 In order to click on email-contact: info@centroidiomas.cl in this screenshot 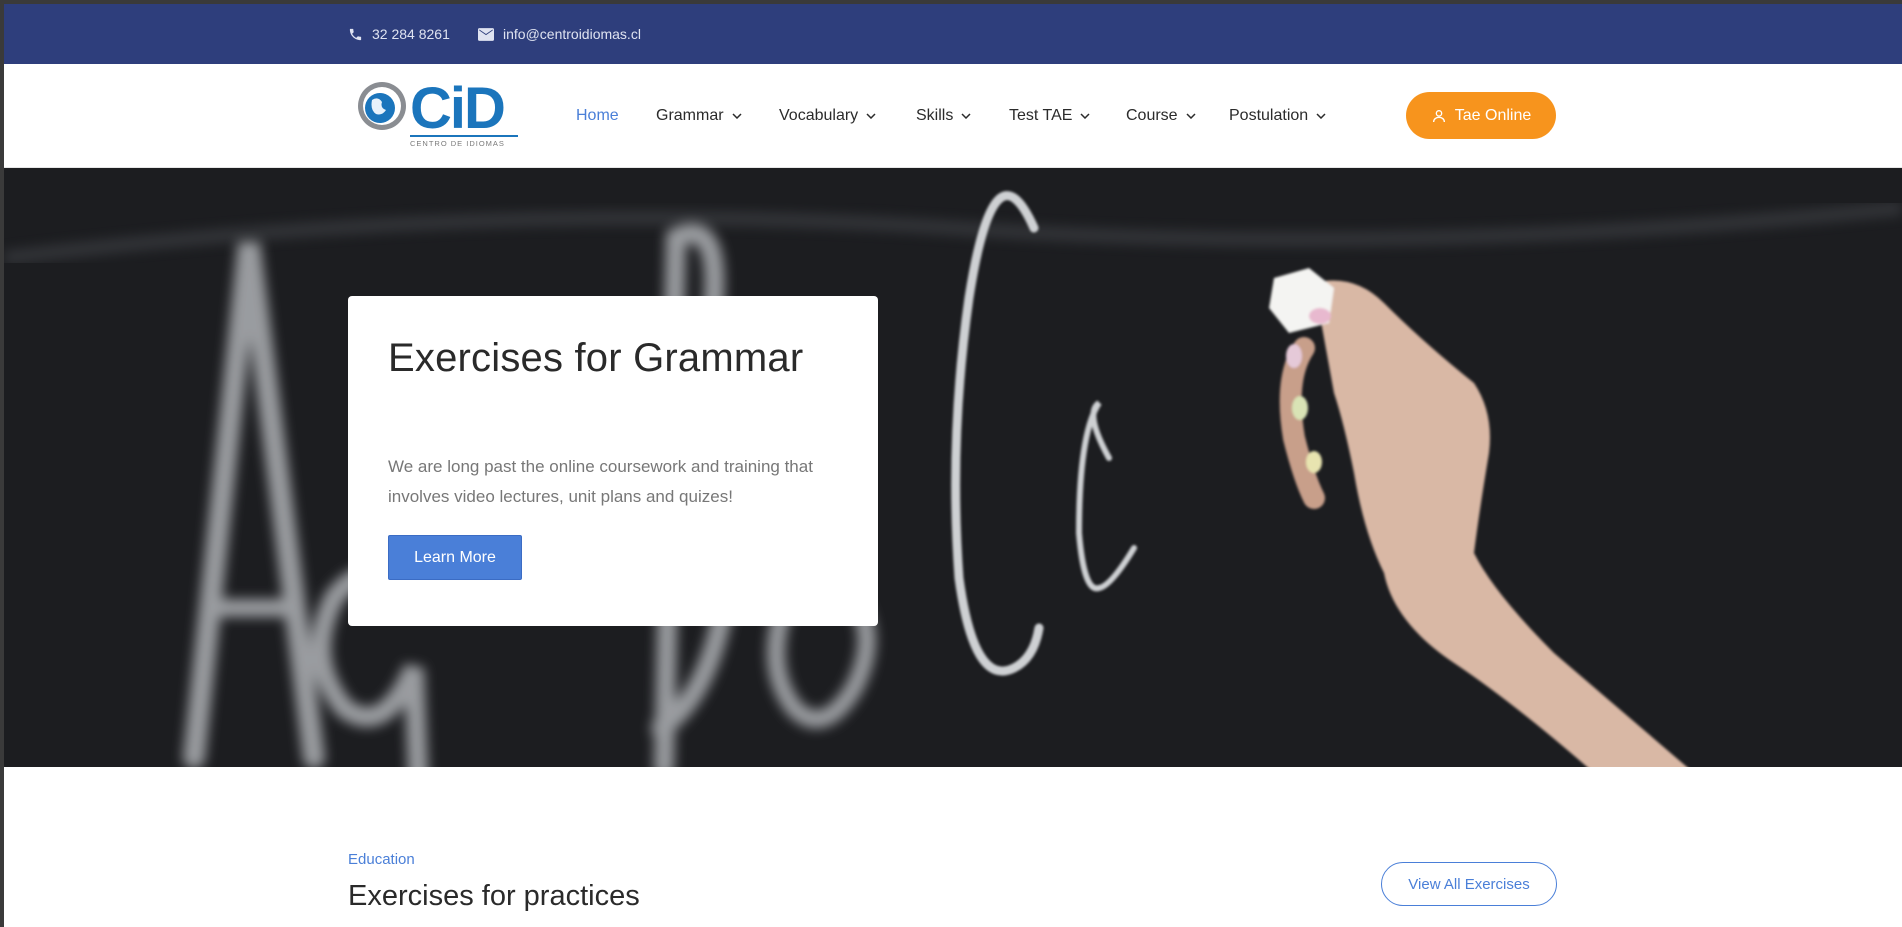, I will do `click(559, 34)`.